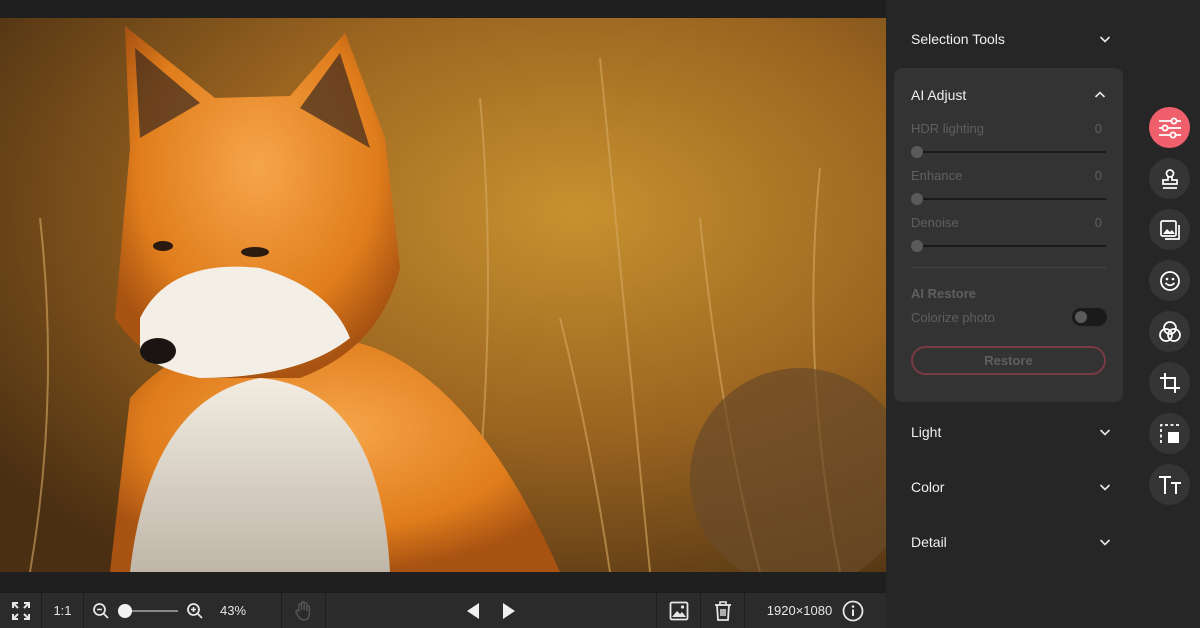 The image size is (1200, 628). Describe the element at coordinates (1008, 143) in the screenshot. I see `slider-hdr-lighting: HDR lighting 0` at that location.